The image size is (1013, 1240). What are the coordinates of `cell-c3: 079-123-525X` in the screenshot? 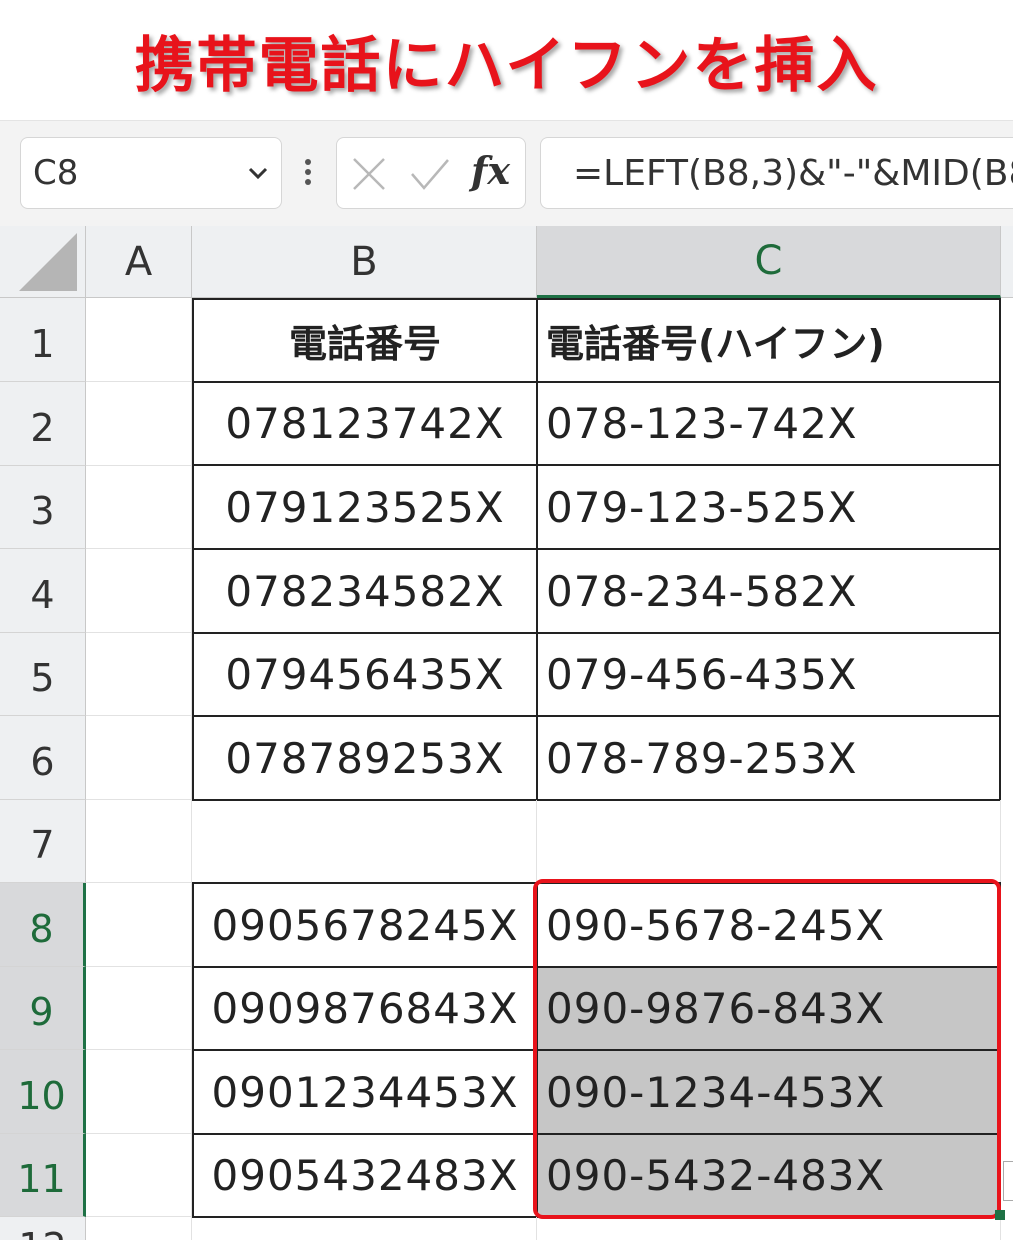 It's located at (768, 507).